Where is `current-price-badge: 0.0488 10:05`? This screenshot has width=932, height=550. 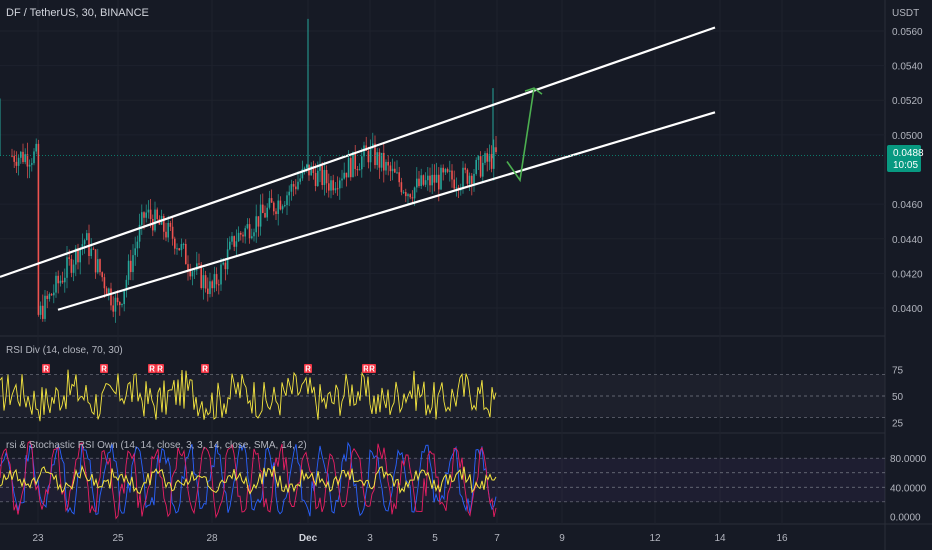 current-price-badge: 0.0488 10:05 is located at coordinates (905, 158).